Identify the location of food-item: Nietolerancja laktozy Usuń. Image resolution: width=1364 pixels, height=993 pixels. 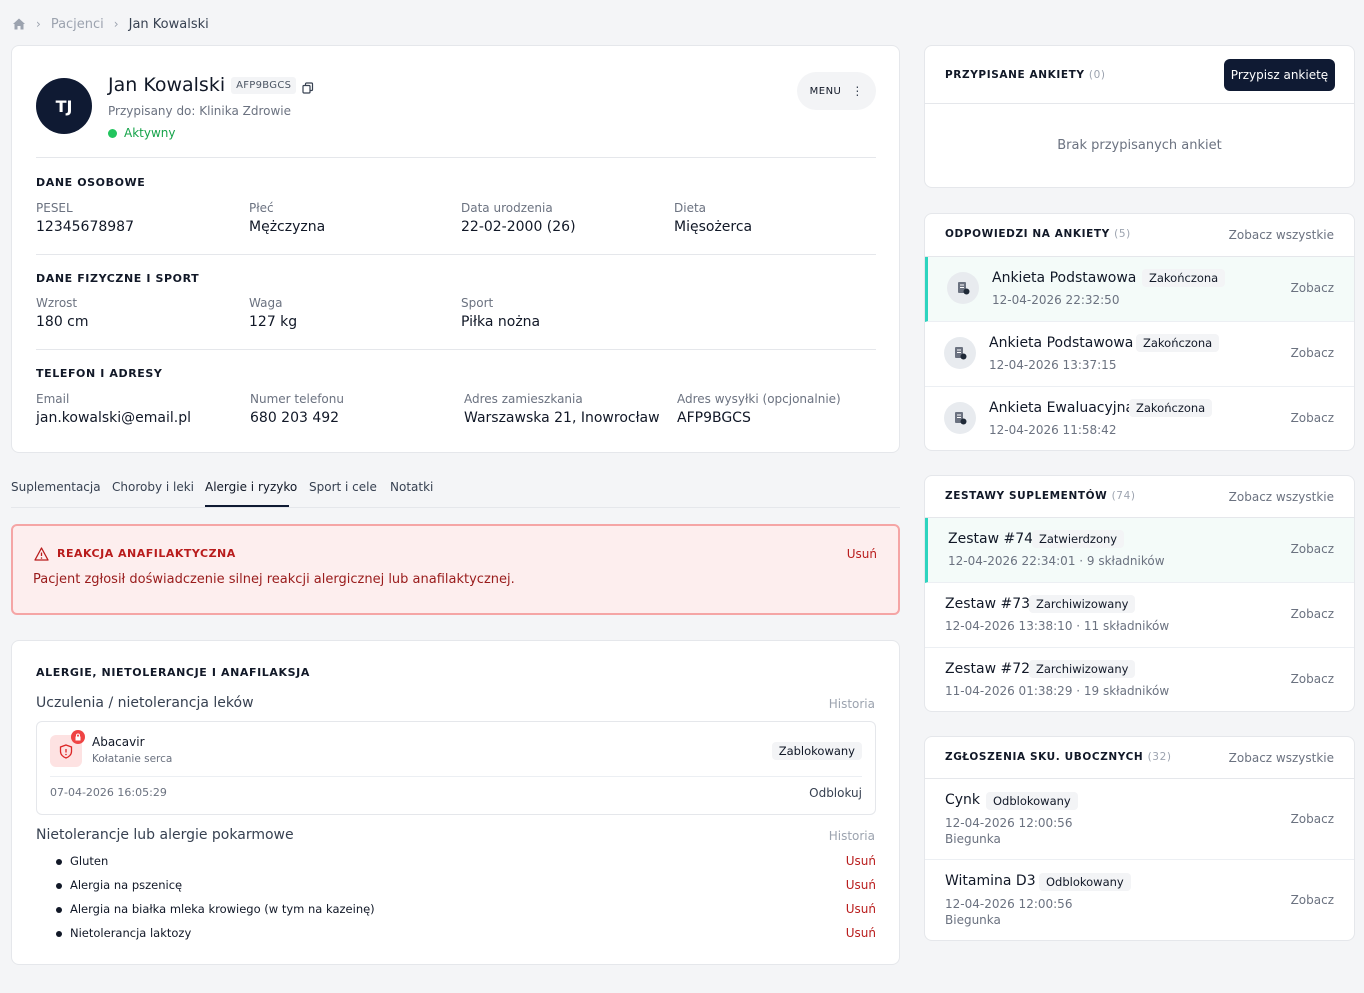
(466, 934).